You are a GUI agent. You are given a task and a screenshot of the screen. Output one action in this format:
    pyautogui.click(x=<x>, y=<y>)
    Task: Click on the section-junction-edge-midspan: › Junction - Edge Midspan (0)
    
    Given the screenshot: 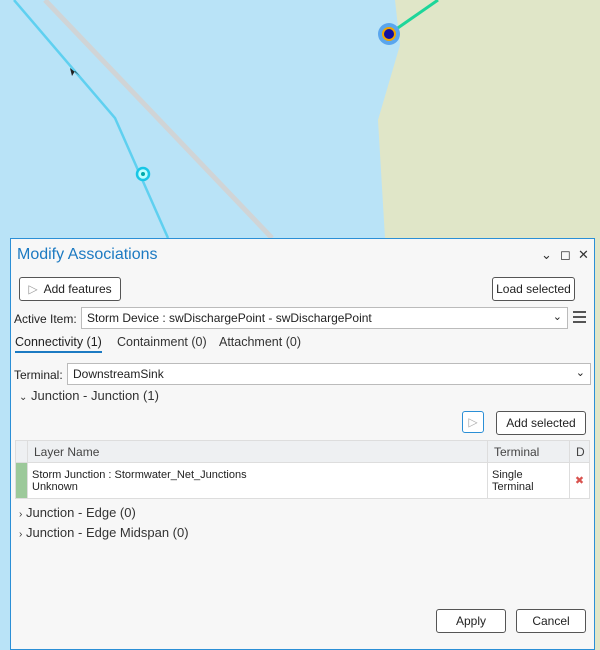 What is the action you would take?
    pyautogui.click(x=104, y=532)
    